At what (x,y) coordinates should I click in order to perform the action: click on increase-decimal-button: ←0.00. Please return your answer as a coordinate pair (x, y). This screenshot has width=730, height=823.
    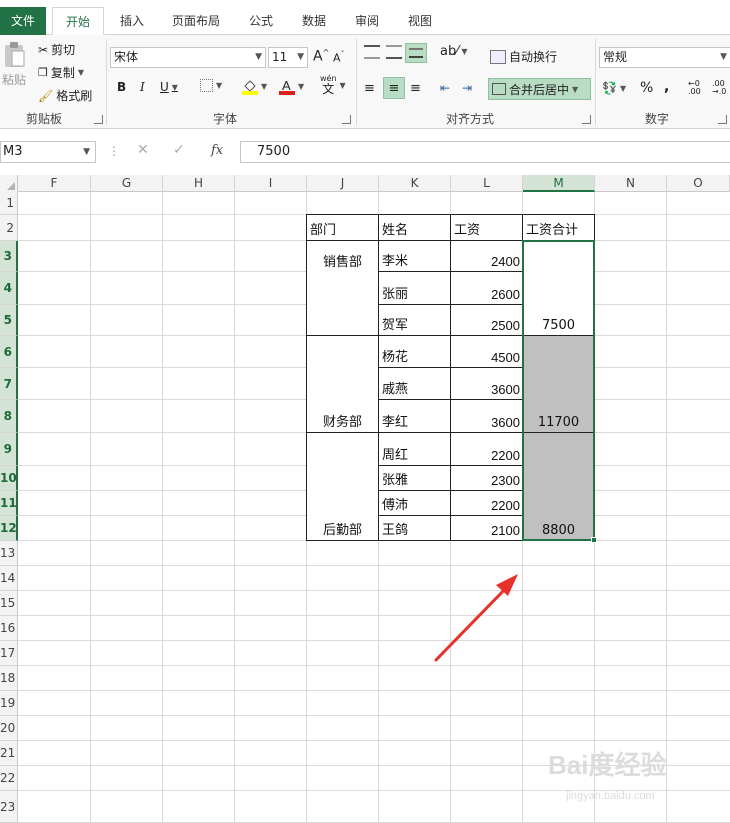
    Looking at the image, I should click on (694, 88).